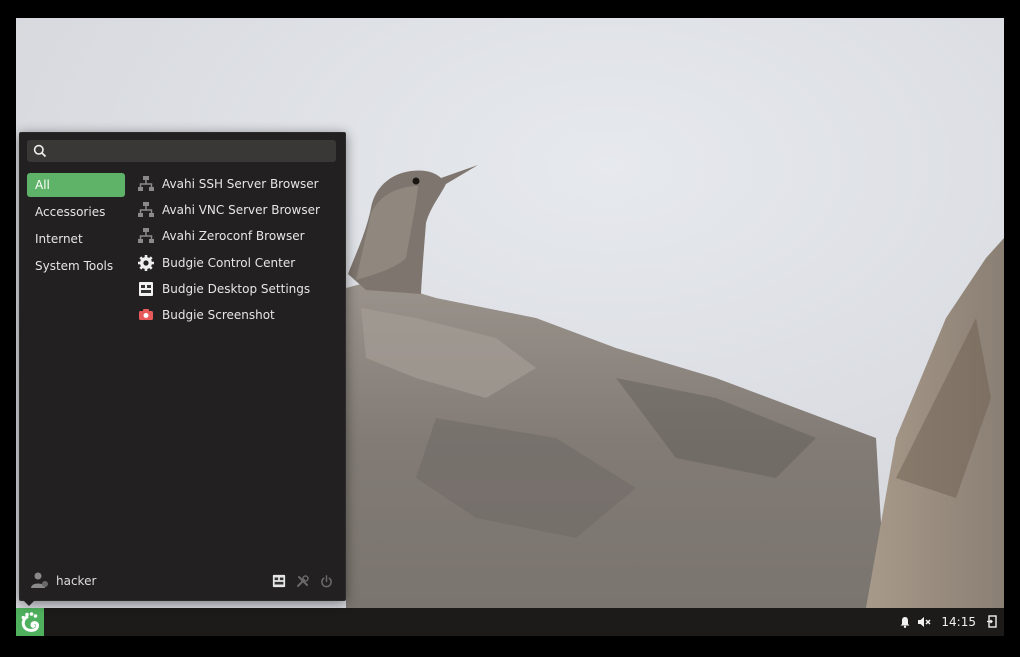 This screenshot has height=657, width=1020. Describe the element at coordinates (146, 263) in the screenshot. I see `gear-icon` at that location.